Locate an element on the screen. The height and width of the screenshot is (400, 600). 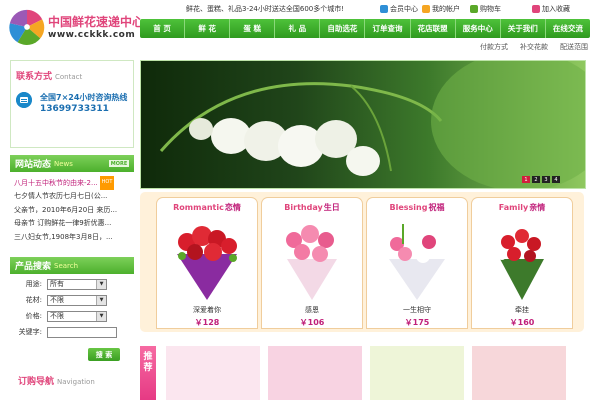
price-row: 价格: 不限 ▼ is located at coordinates (72, 316).